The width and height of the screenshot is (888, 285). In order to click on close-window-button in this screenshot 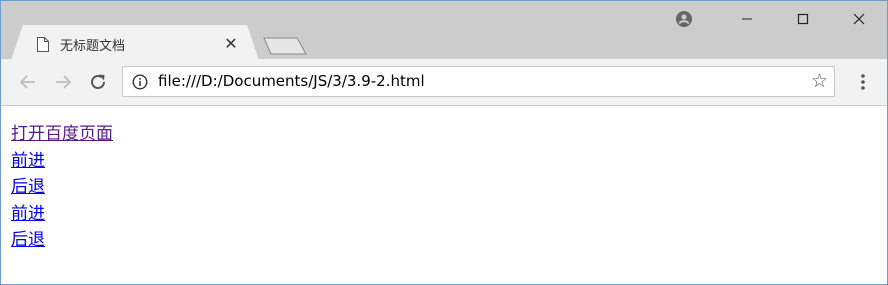, I will do `click(859, 19)`.